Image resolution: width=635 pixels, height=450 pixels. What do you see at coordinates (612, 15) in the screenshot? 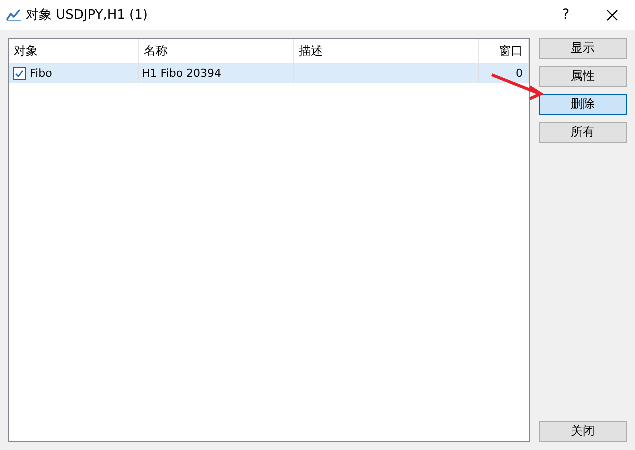
I see `close-icon` at bounding box center [612, 15].